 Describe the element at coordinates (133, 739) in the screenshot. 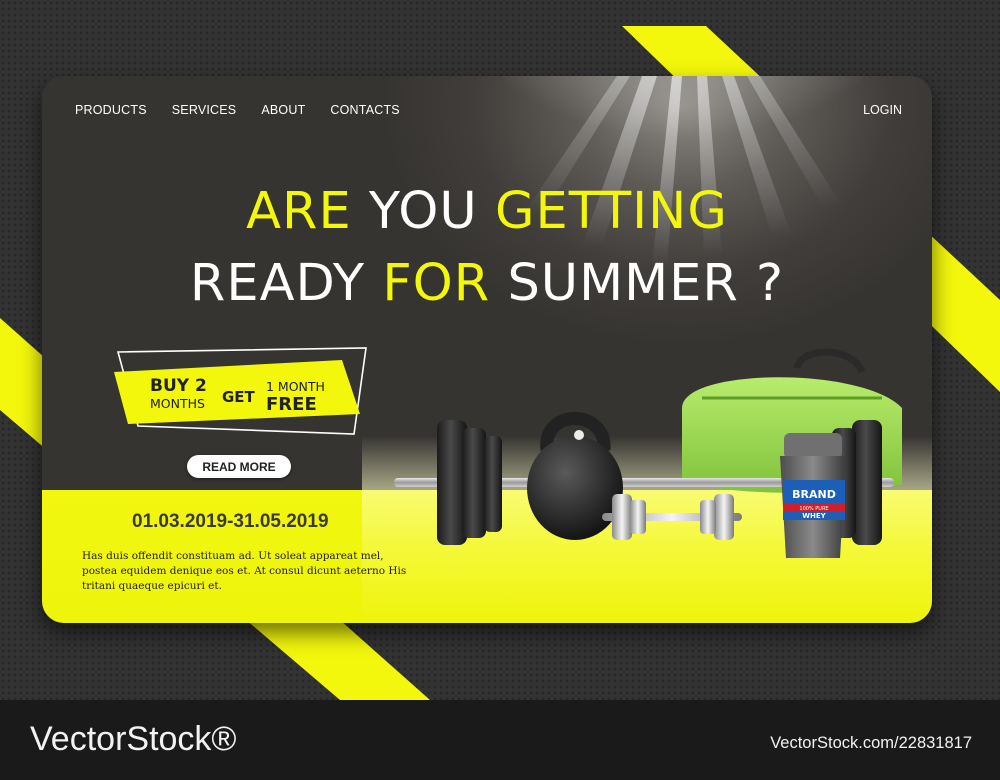

I see `watermark-logo: VectorStock®` at that location.